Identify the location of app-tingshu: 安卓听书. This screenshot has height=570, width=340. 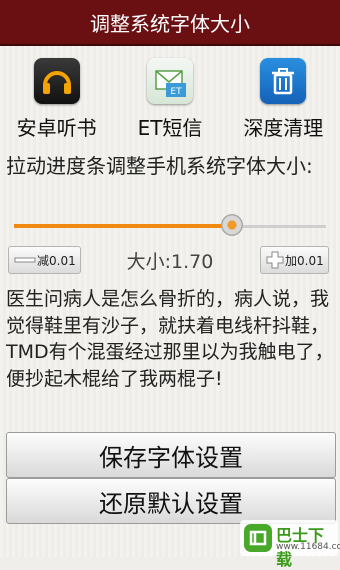
(56, 103).